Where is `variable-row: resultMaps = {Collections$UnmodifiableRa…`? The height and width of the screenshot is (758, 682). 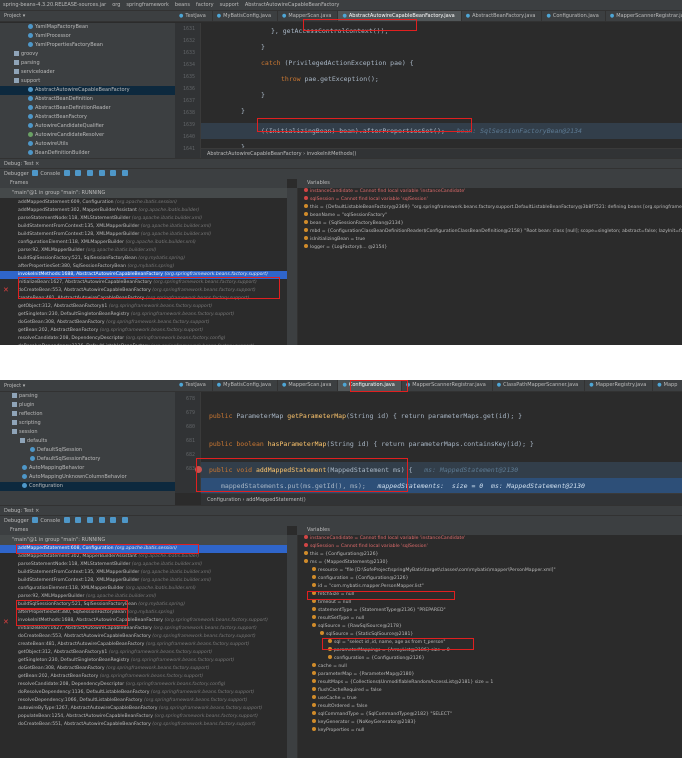 variable-row: resultMaps = {Collections$UnmodifiableRa… is located at coordinates (490, 683).